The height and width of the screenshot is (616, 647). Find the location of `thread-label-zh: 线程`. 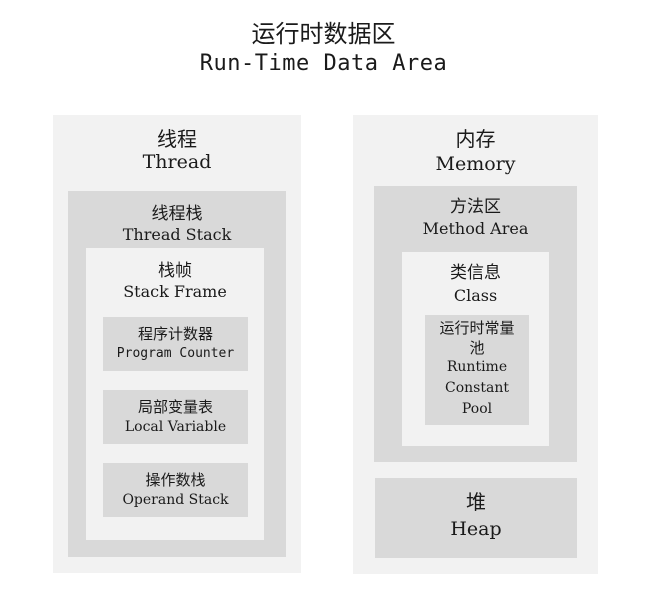

thread-label-zh: 线程 is located at coordinates (177, 139).